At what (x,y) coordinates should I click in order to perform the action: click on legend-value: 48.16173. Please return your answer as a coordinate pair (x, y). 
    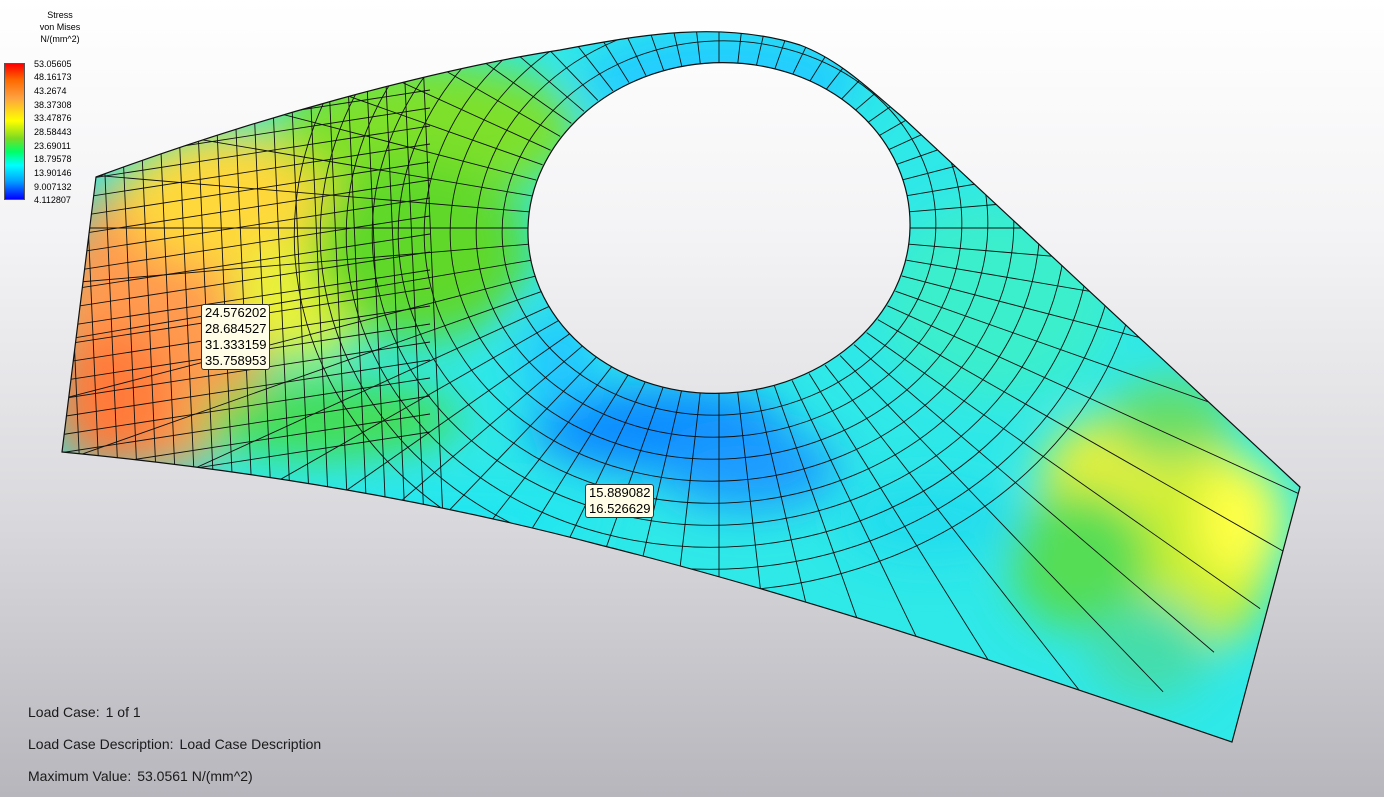
    Looking at the image, I should click on (53, 77).